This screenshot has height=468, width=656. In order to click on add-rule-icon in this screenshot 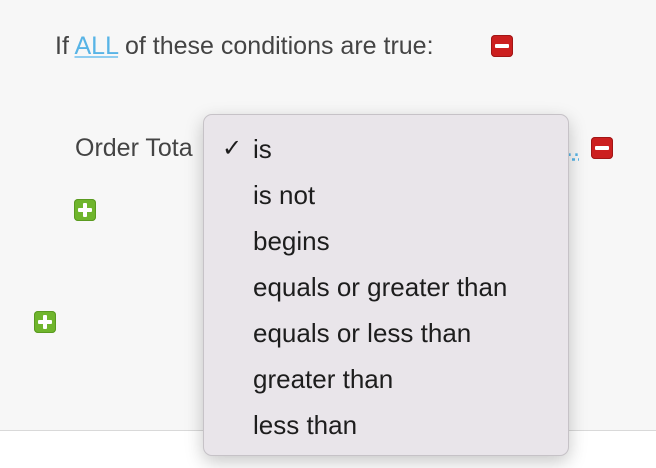, I will do `click(85, 210)`.